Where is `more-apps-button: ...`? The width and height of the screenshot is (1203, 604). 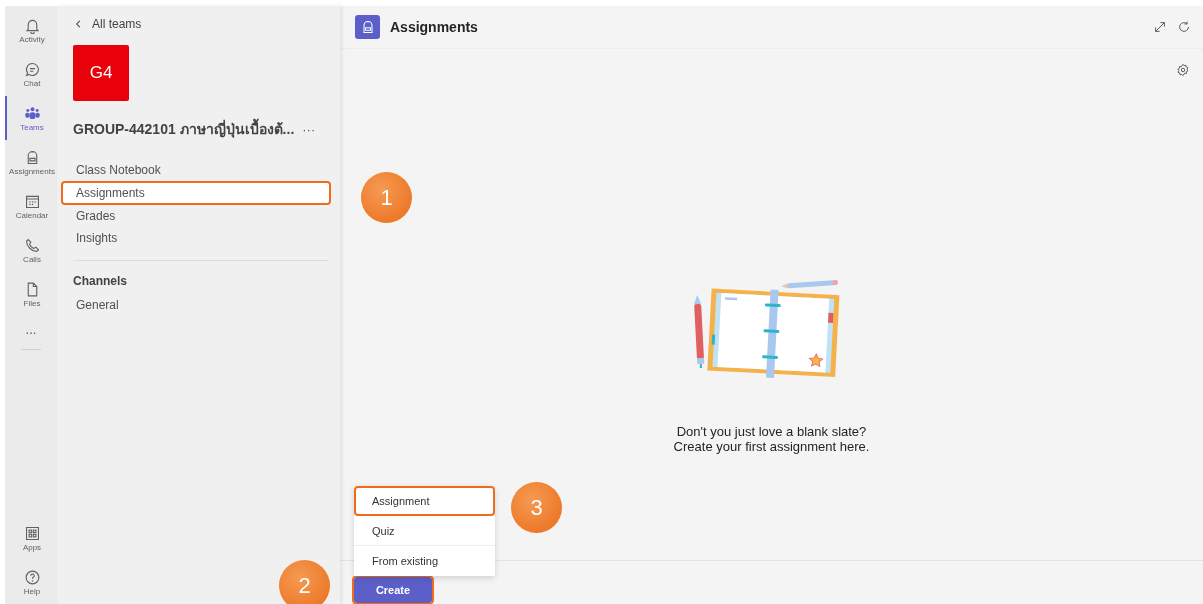
more-apps-button: ... is located at coordinates (31, 329).